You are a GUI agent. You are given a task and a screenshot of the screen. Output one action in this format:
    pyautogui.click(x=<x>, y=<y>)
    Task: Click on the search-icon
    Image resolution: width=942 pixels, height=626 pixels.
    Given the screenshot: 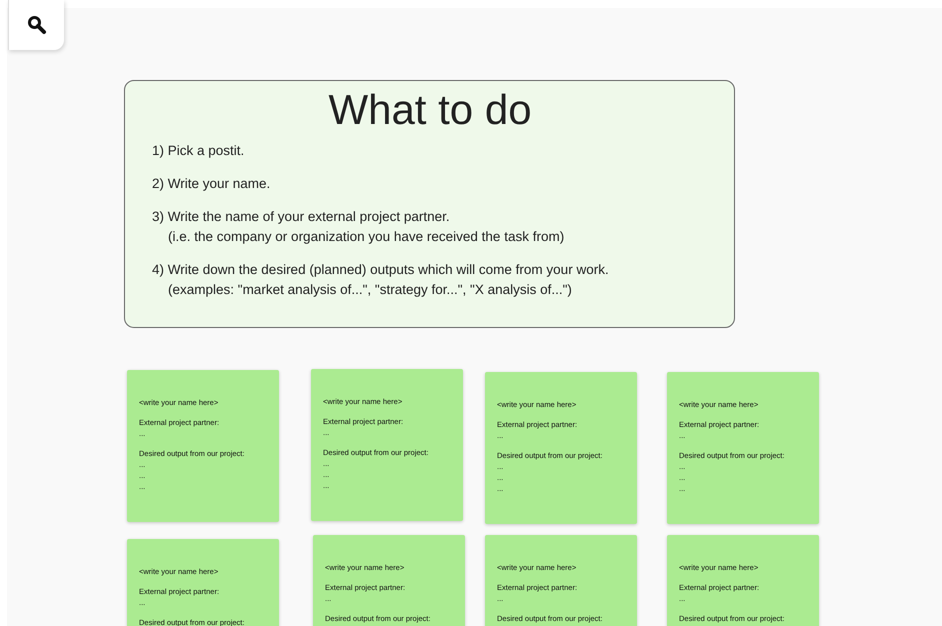 What is the action you would take?
    pyautogui.click(x=36, y=25)
    